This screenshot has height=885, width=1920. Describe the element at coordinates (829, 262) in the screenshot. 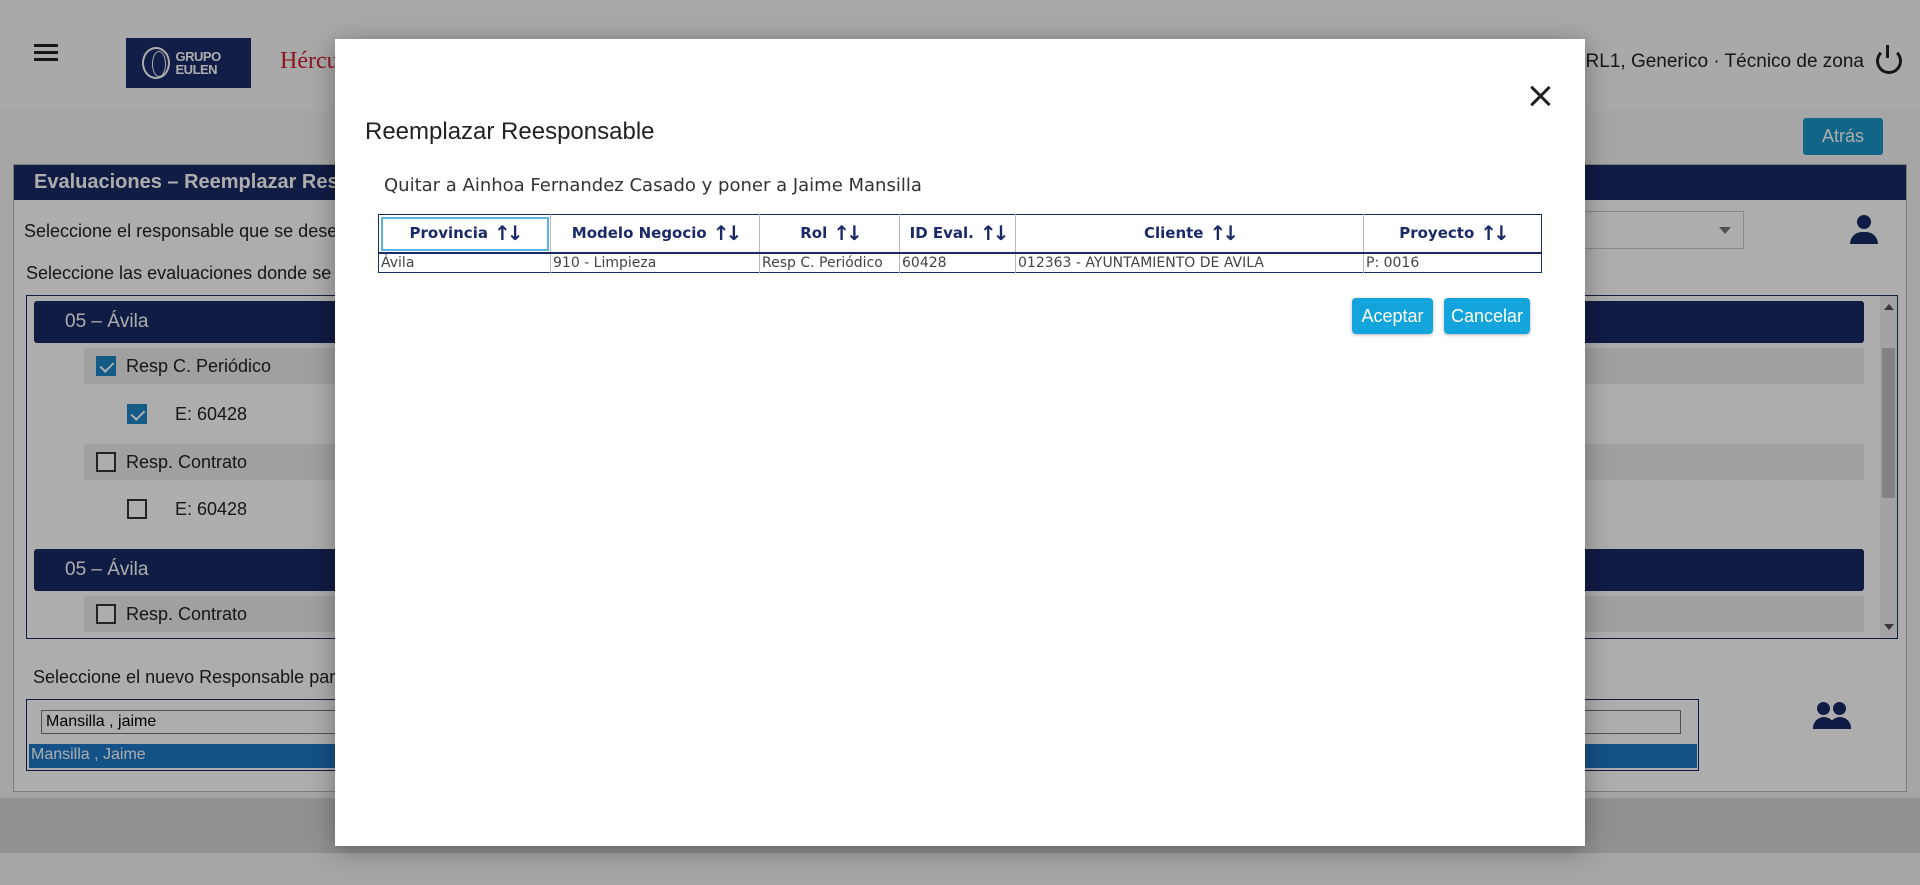

I see `cell-rol: Resp C. Periódico` at that location.